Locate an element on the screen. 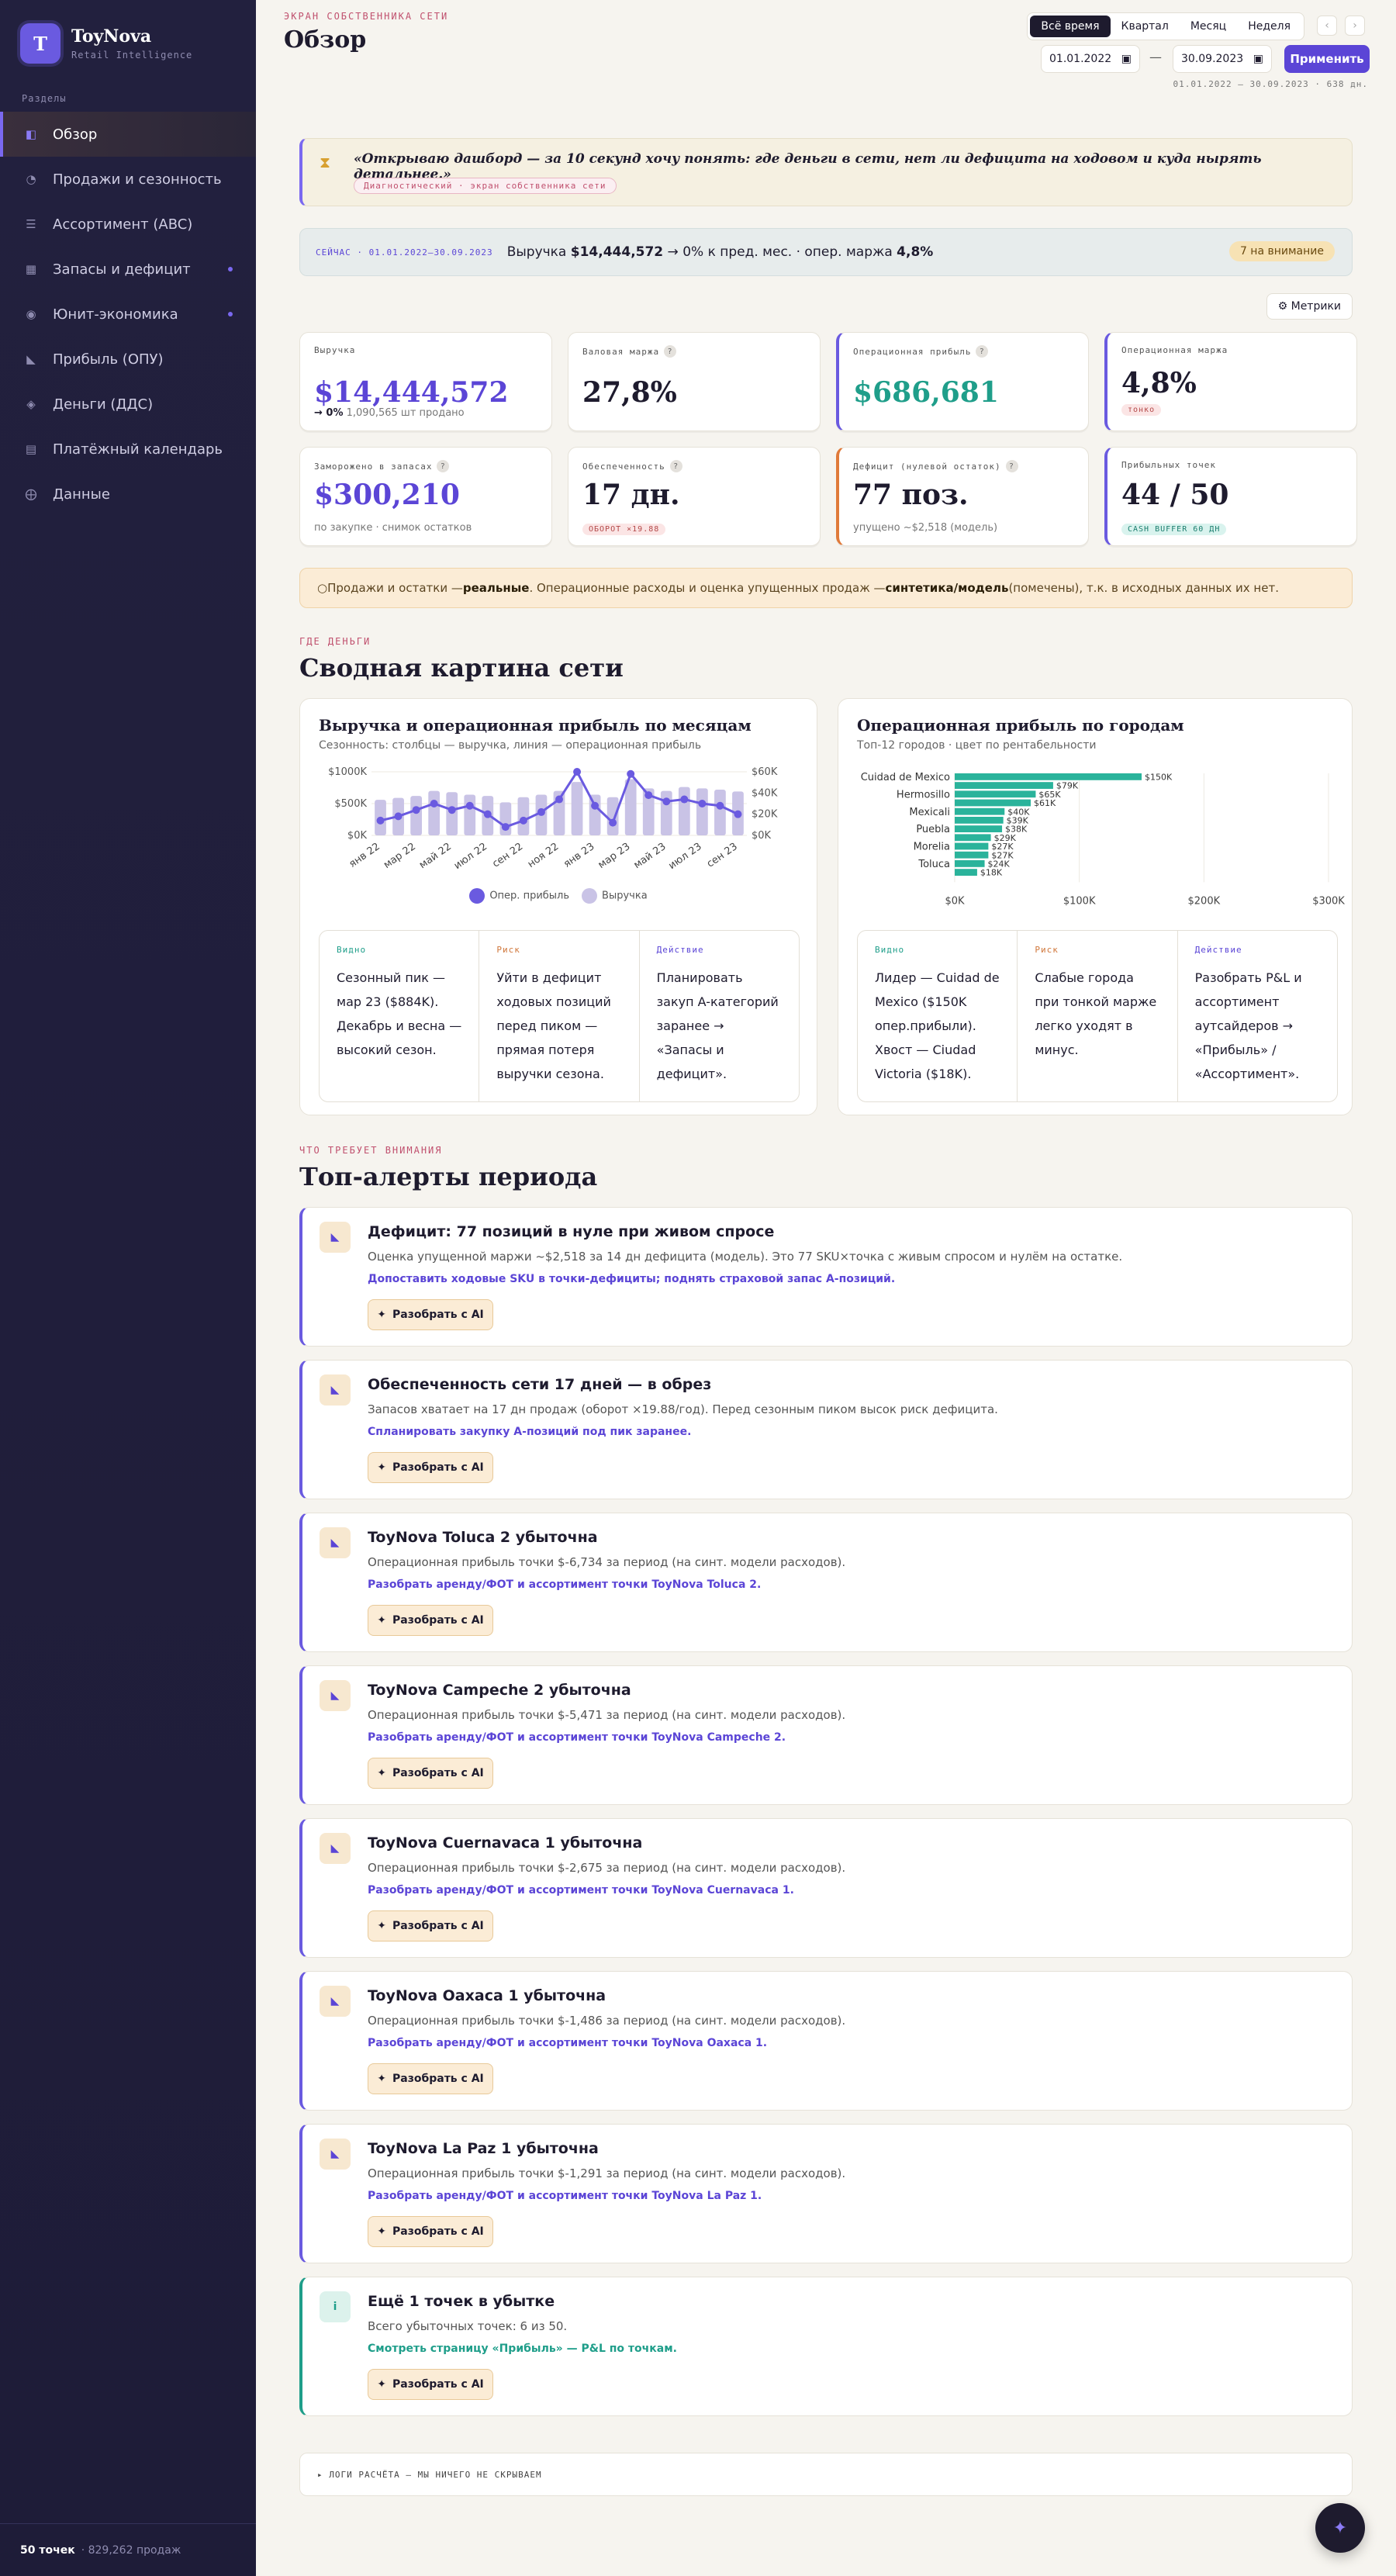 Image resolution: width=1396 pixels, height=2576 pixels. kpi-coverage: Обеспеченность? 17 дн. ОБОРОТ ×19.88 is located at coordinates (694, 496).